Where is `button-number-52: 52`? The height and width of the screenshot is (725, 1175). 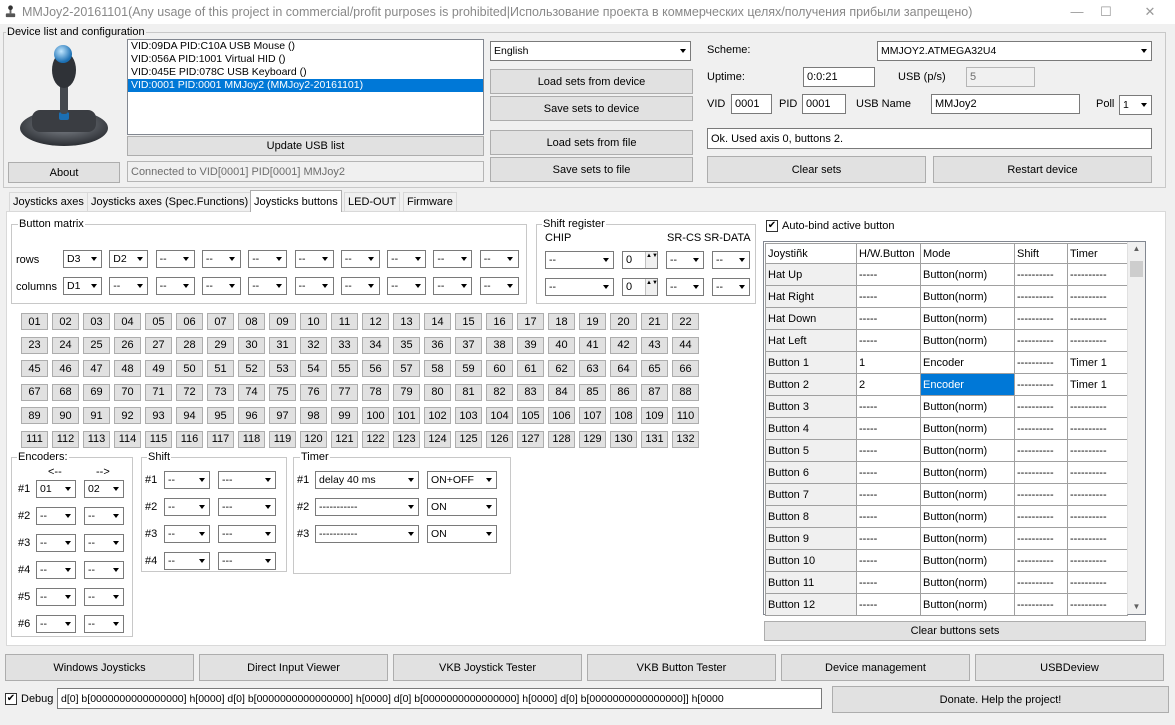
button-number-52: 52 is located at coordinates (251, 368).